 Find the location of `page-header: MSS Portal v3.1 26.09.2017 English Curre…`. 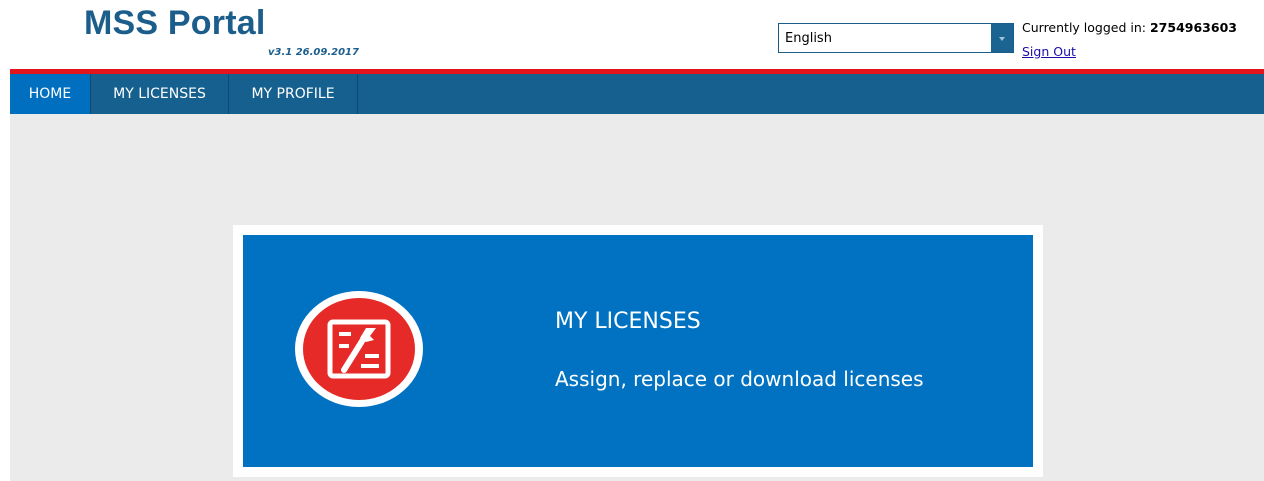

page-header: MSS Portal v3.1 26.09.2017 English Curre… is located at coordinates (632, 34).